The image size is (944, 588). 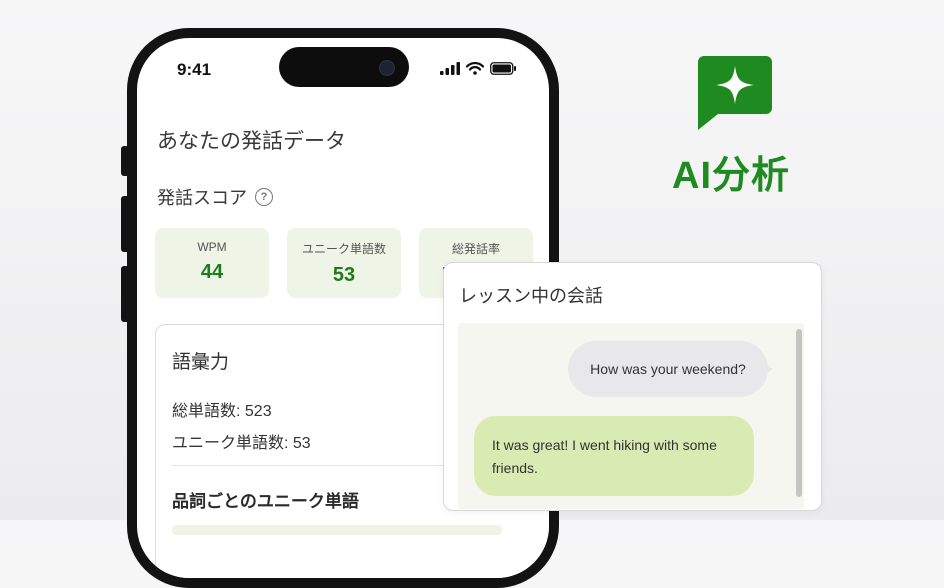 I want to click on score-section-label: 発話スコア ?, so click(x=215, y=197).